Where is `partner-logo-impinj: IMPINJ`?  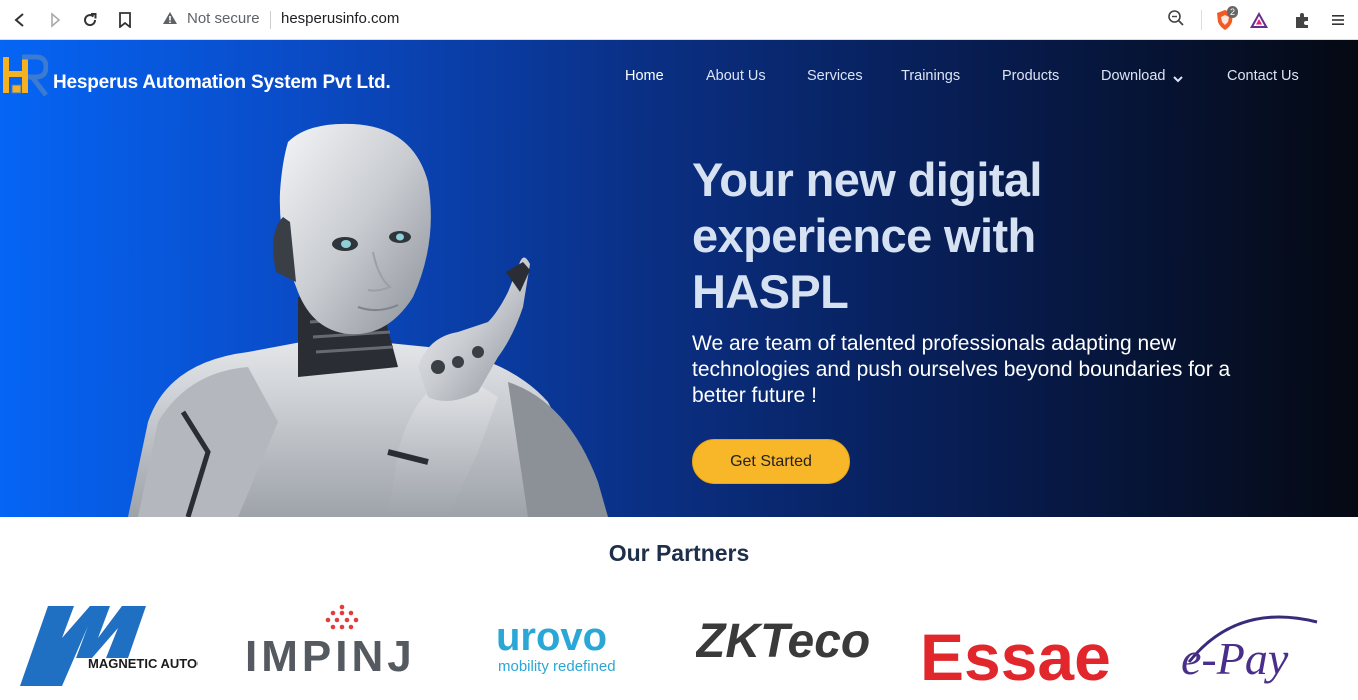 partner-logo-impinj: IMPINJ is located at coordinates (335, 645).